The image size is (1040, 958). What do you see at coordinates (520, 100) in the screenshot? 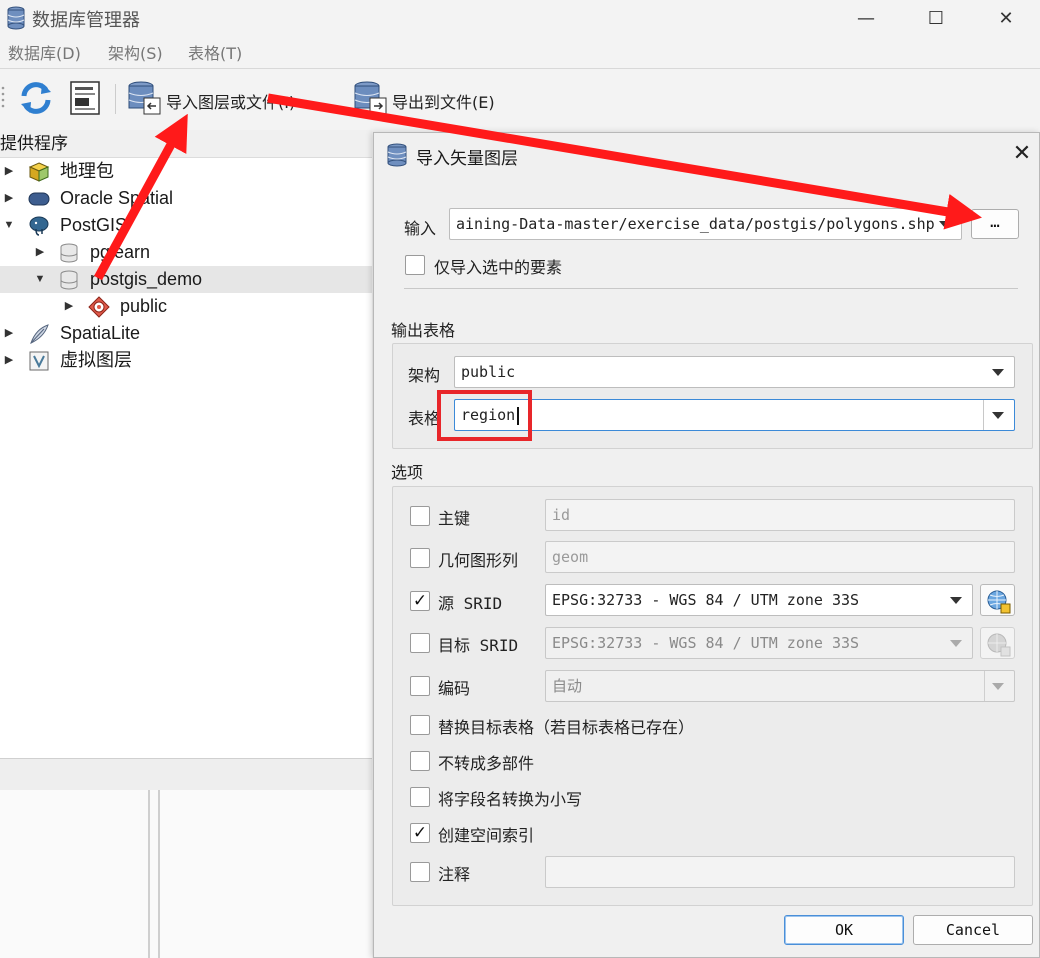
I see `toolbar: 导入图层或文件(I) 导出到文件(E)` at bounding box center [520, 100].